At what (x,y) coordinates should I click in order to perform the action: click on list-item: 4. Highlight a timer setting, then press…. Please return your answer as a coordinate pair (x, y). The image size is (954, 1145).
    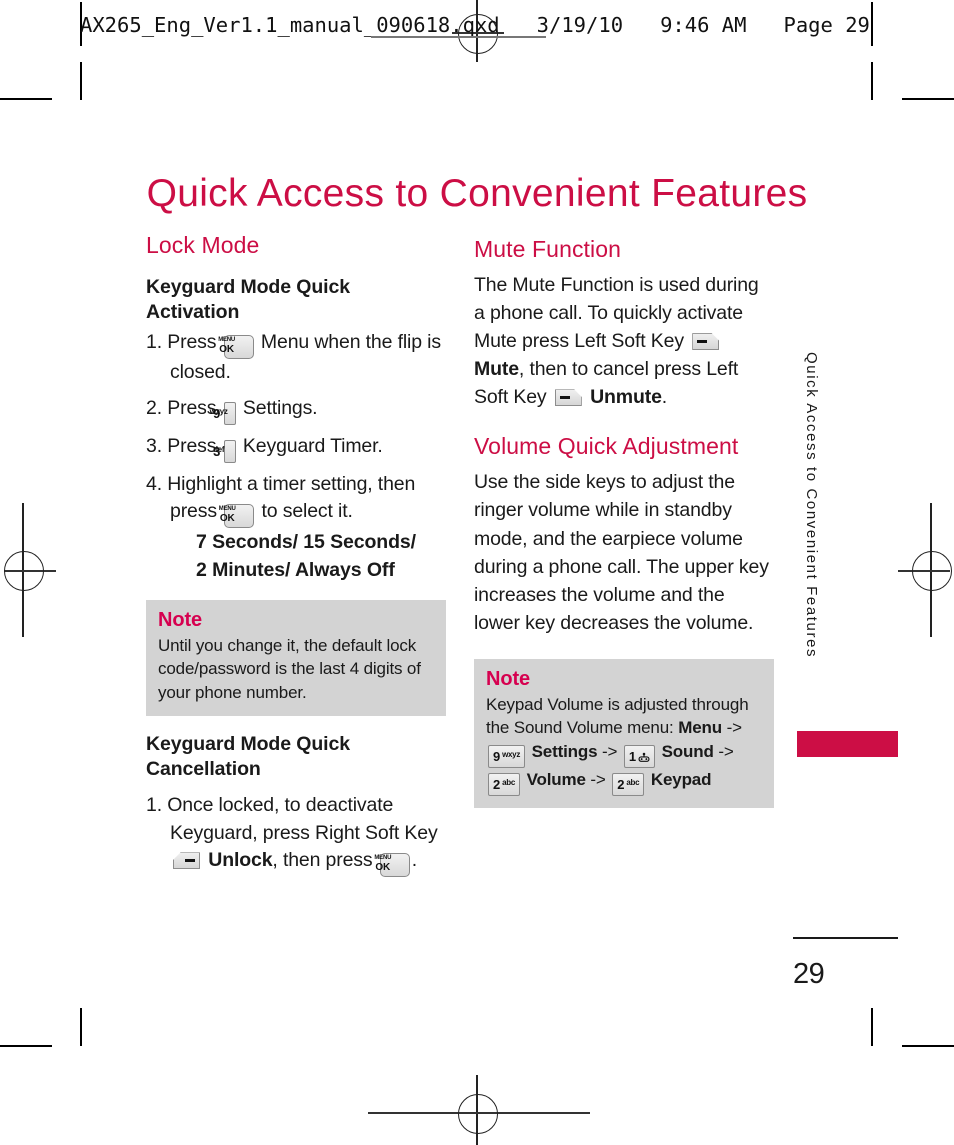
    Looking at the image, I should click on (296, 527).